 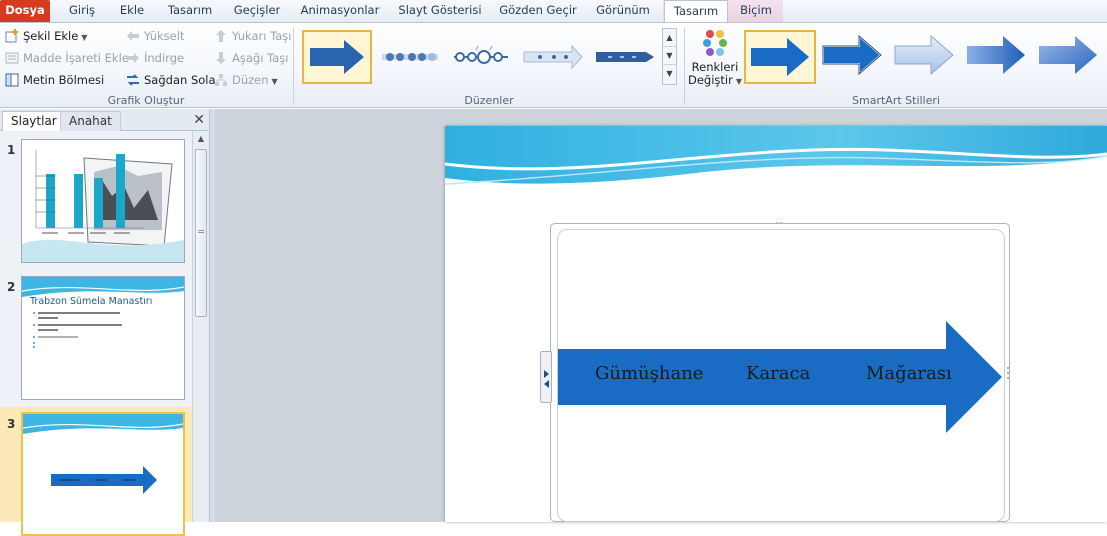 I want to click on style-intense-effect, so click(x=1069, y=57).